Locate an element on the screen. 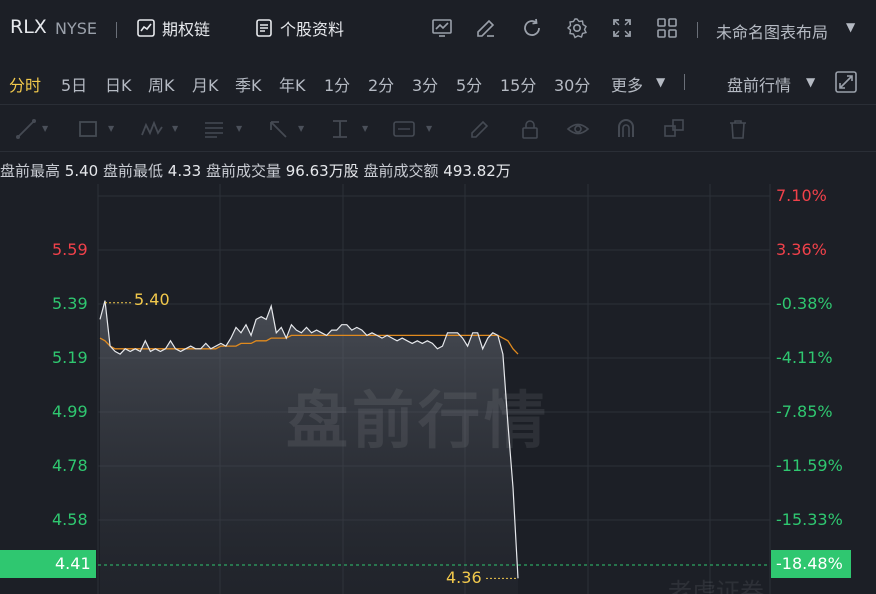  options-chain-label: 期权链 is located at coordinates (186, 29).